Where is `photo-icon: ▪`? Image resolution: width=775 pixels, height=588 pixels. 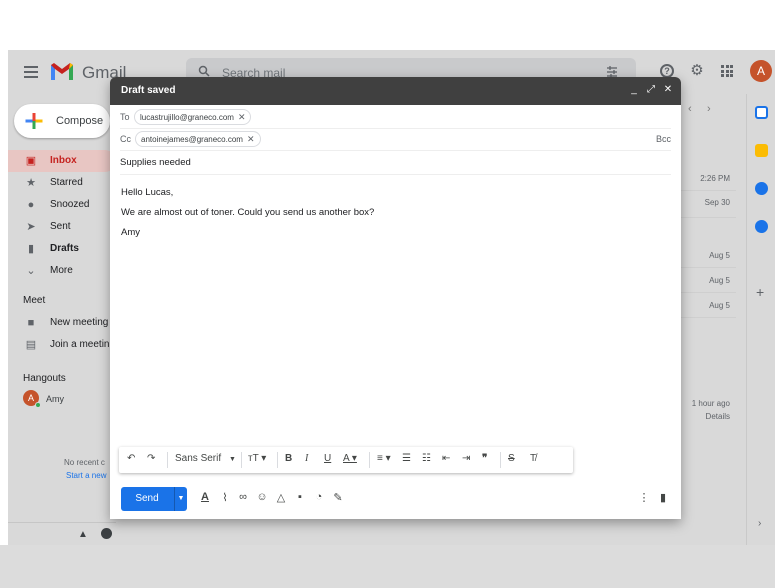
photo-icon: ▪ is located at coordinates (300, 497).